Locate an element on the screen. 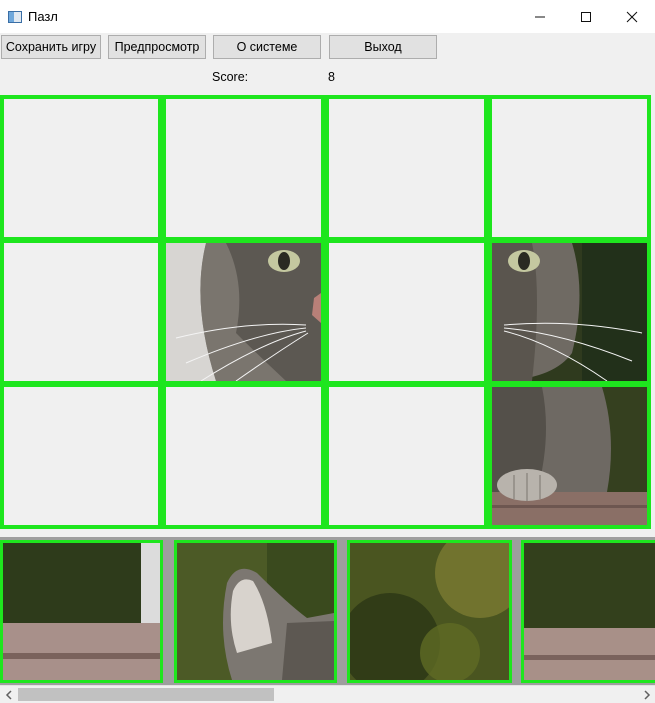 The height and width of the screenshot is (703, 655). scroll-right-button is located at coordinates (646, 694).